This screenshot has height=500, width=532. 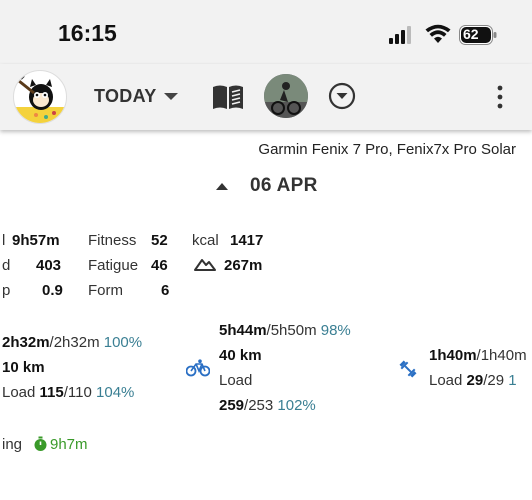 What do you see at coordinates (12, 444) in the screenshot?
I see `bottom-label: ing` at bounding box center [12, 444].